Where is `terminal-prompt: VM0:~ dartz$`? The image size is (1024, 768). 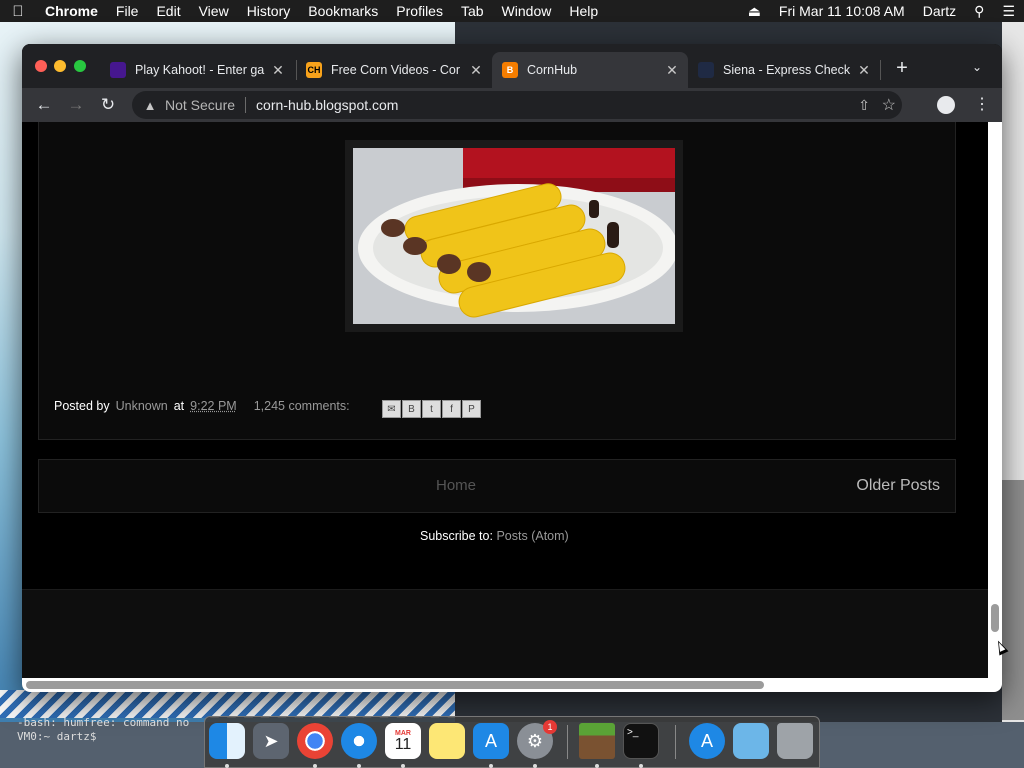 terminal-prompt: VM0:~ dartz$ is located at coordinates (60, 736).